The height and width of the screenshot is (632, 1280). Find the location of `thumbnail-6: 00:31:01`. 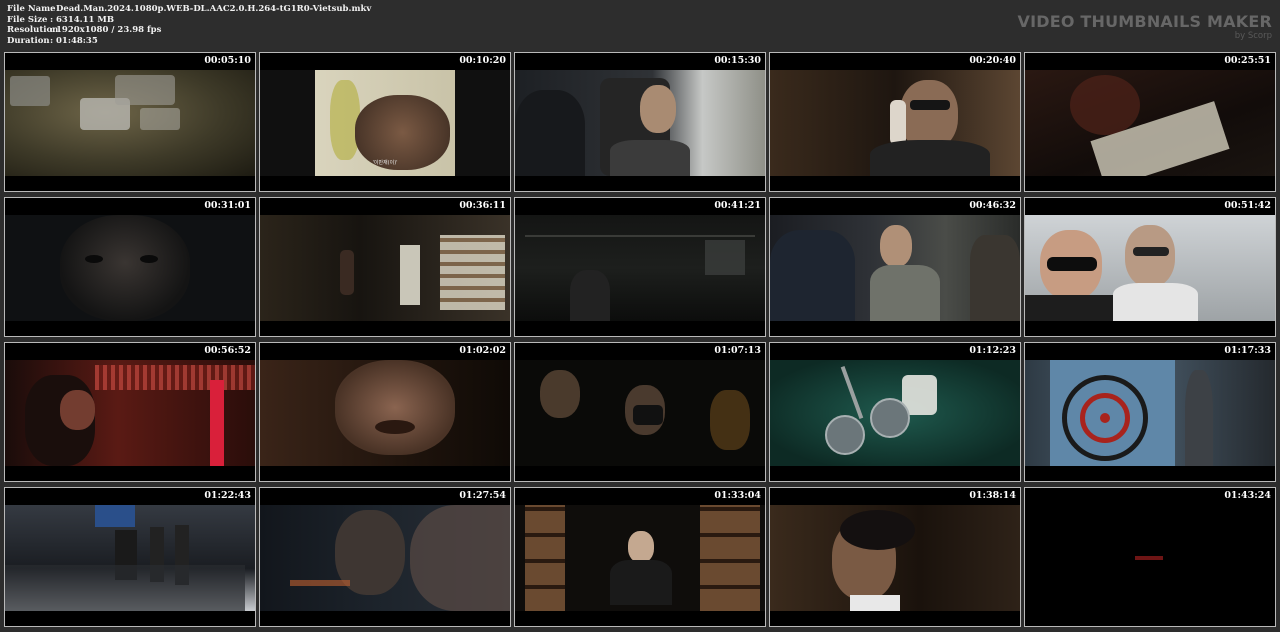

thumbnail-6: 00:31:01 is located at coordinates (130, 267).